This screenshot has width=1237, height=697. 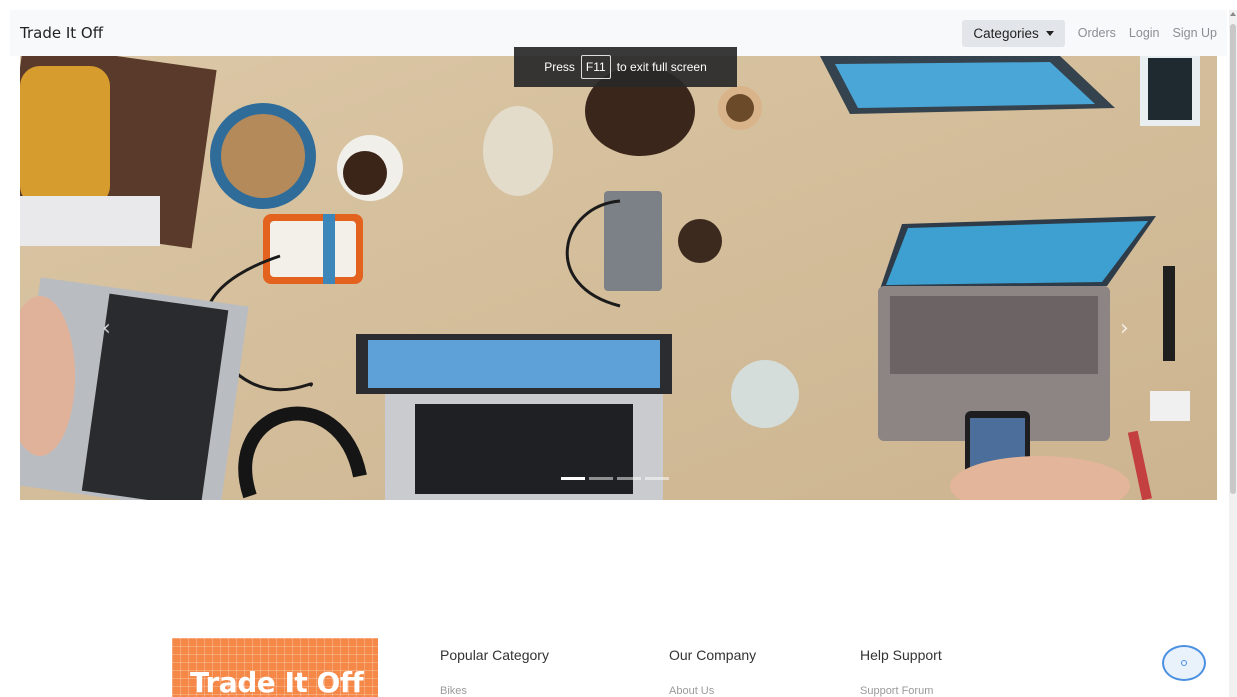 I want to click on footer-column-help-support: Help Support Support Forum, so click(x=901, y=672).